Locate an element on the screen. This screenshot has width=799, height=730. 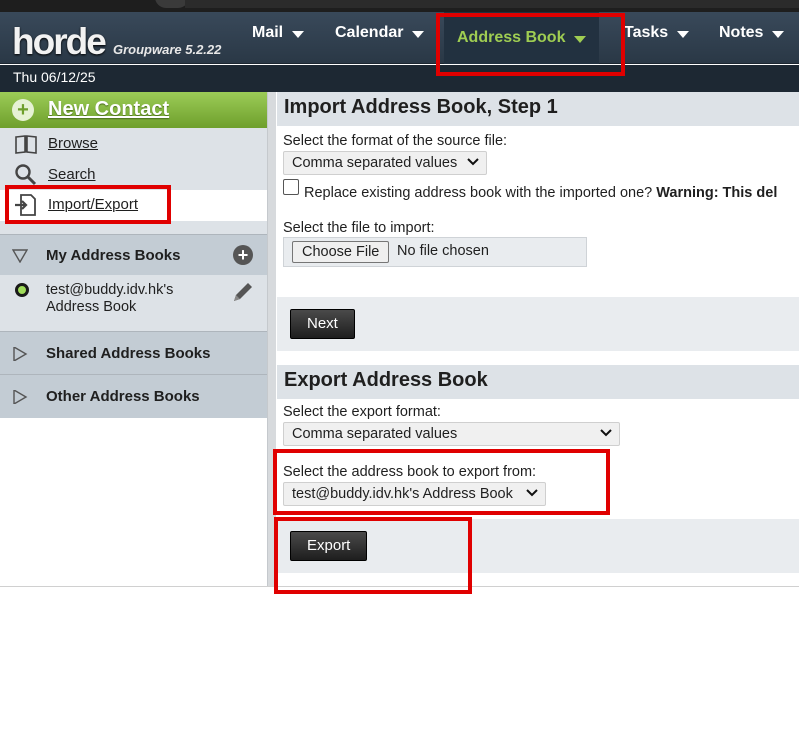
my-address-books-label: My Address Books is located at coordinates (113, 255).